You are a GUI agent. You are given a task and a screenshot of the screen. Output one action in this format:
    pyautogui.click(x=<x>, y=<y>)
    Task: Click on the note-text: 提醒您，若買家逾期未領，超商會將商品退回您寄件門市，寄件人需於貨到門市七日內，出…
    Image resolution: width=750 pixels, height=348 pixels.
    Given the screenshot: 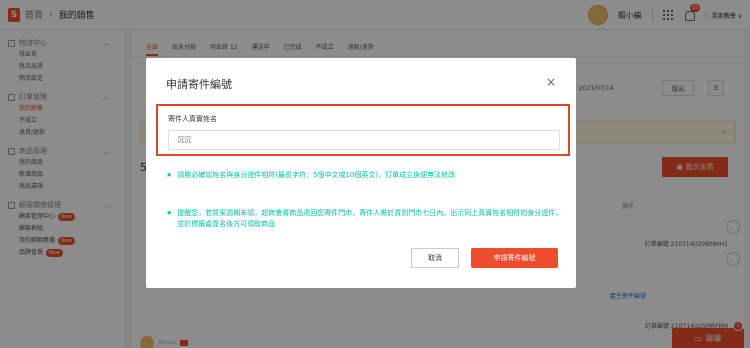 What is the action you would take?
    pyautogui.click(x=370, y=218)
    